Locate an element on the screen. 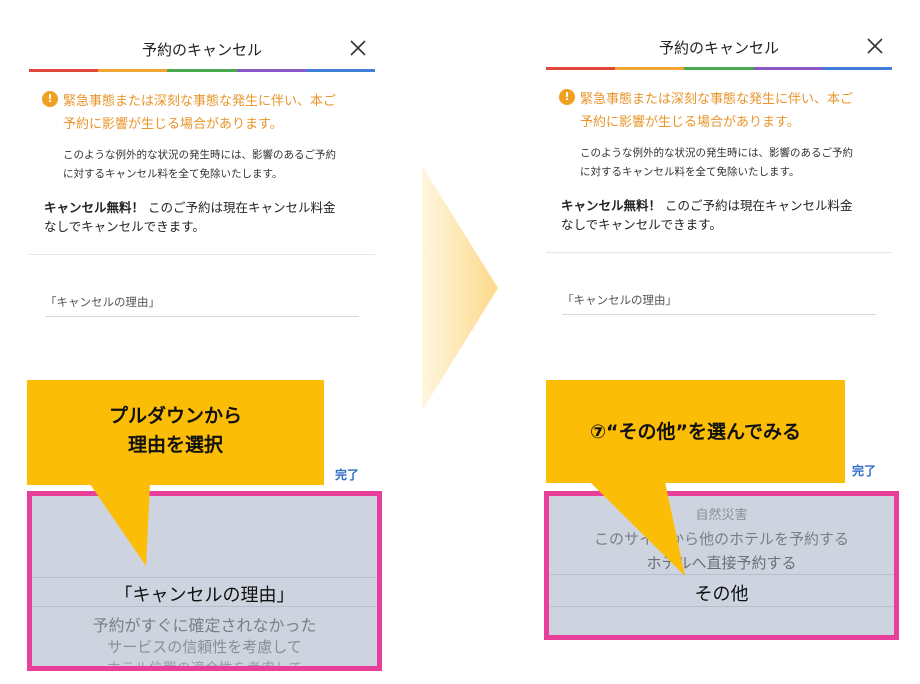 The width and height of the screenshot is (920, 684). callout-tail-right is located at coordinates (637, 529).